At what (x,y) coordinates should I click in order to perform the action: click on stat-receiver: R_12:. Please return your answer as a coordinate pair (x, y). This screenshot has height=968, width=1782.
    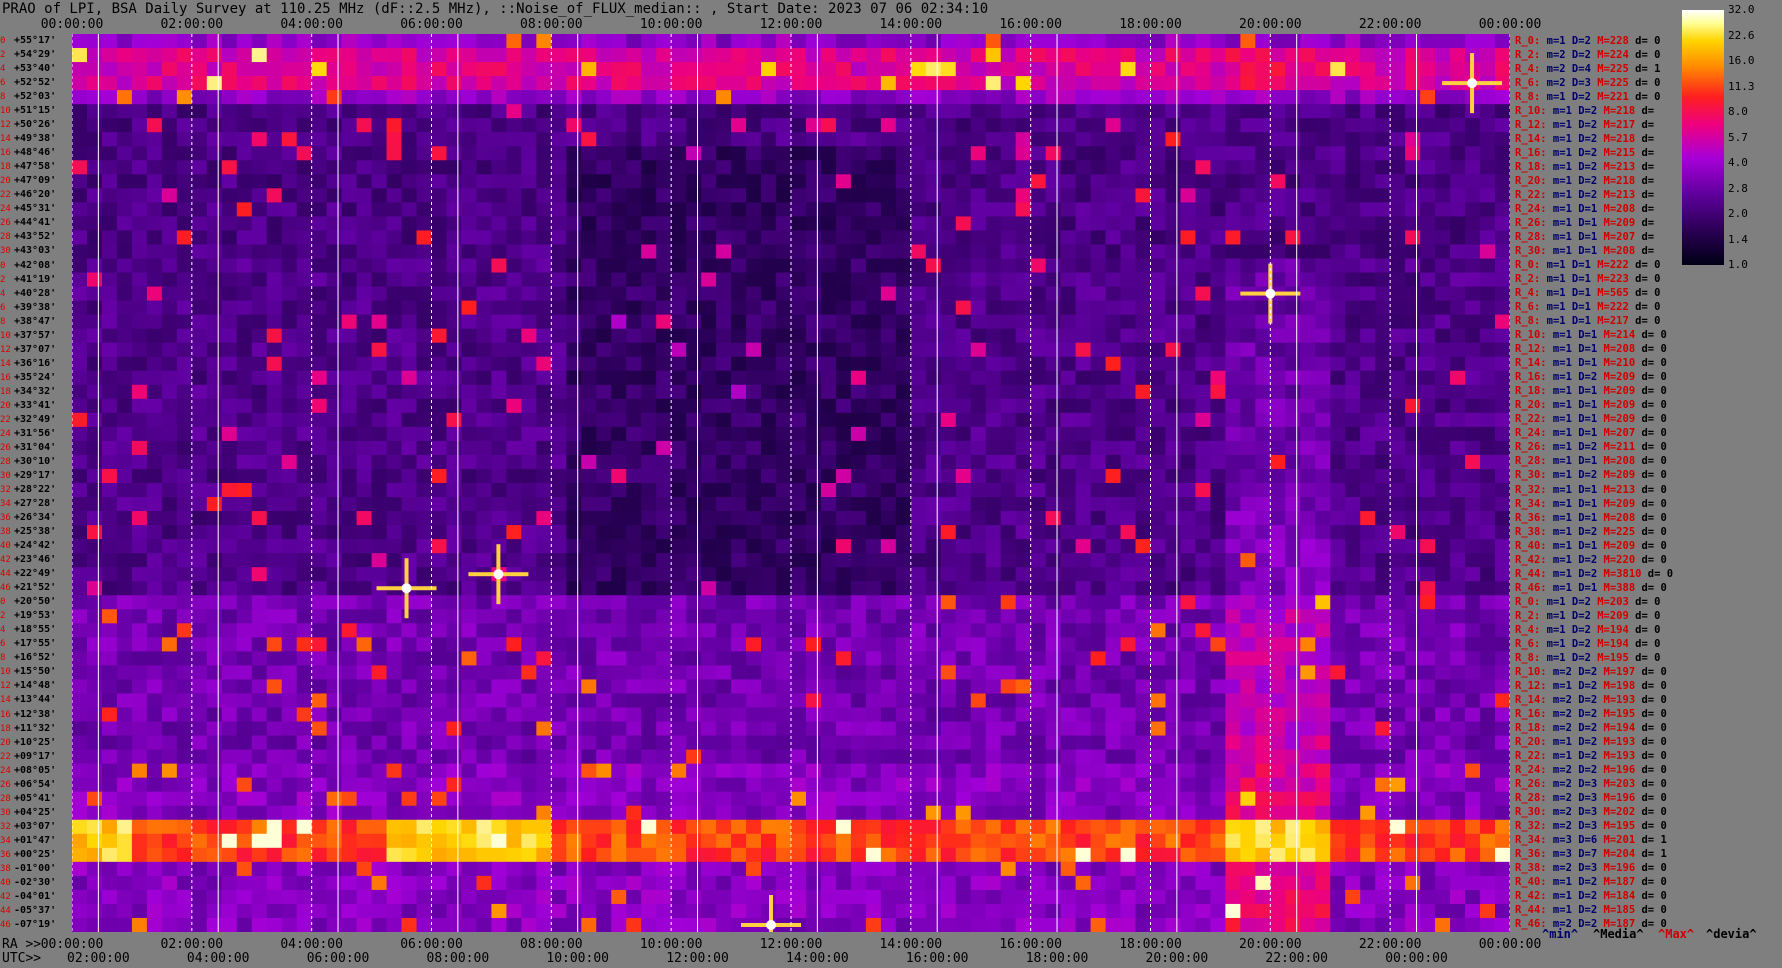
    Looking at the image, I should click on (1531, 124).